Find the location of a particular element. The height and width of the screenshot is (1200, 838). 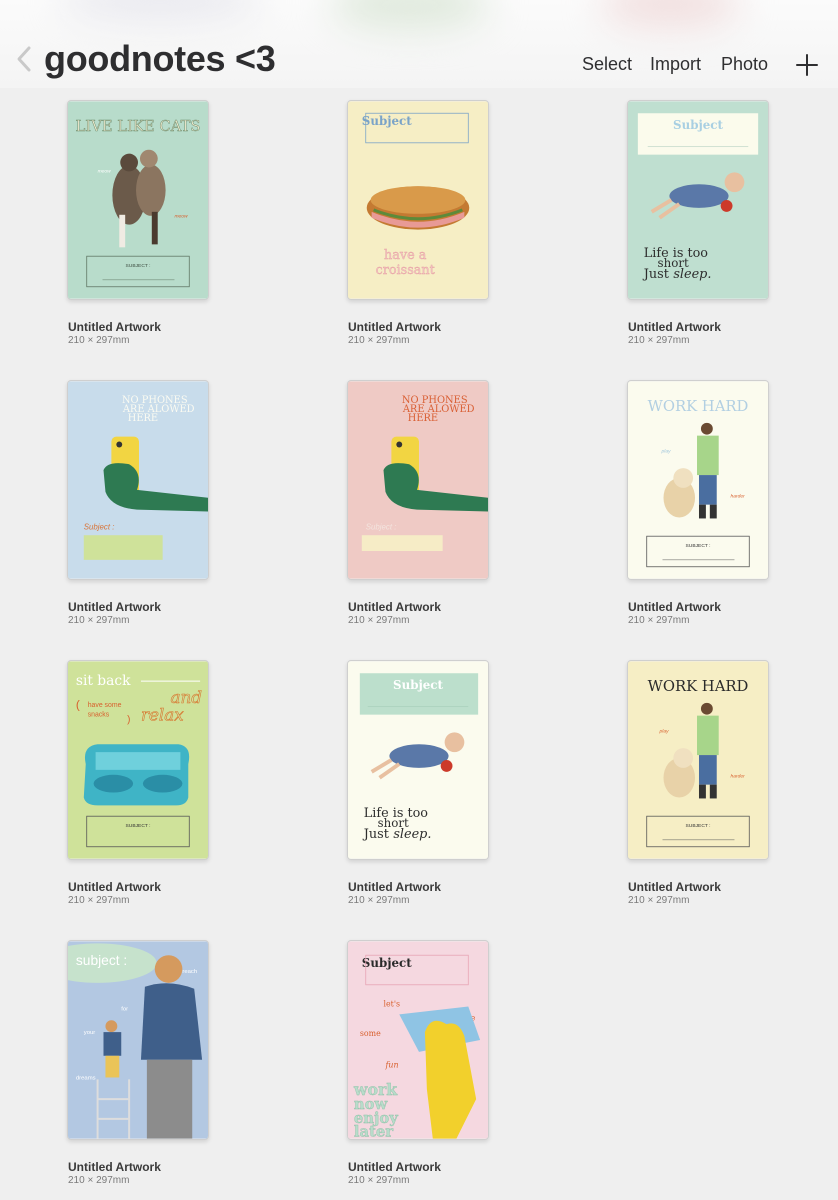

back-chevron-icon is located at coordinates (25, 59).